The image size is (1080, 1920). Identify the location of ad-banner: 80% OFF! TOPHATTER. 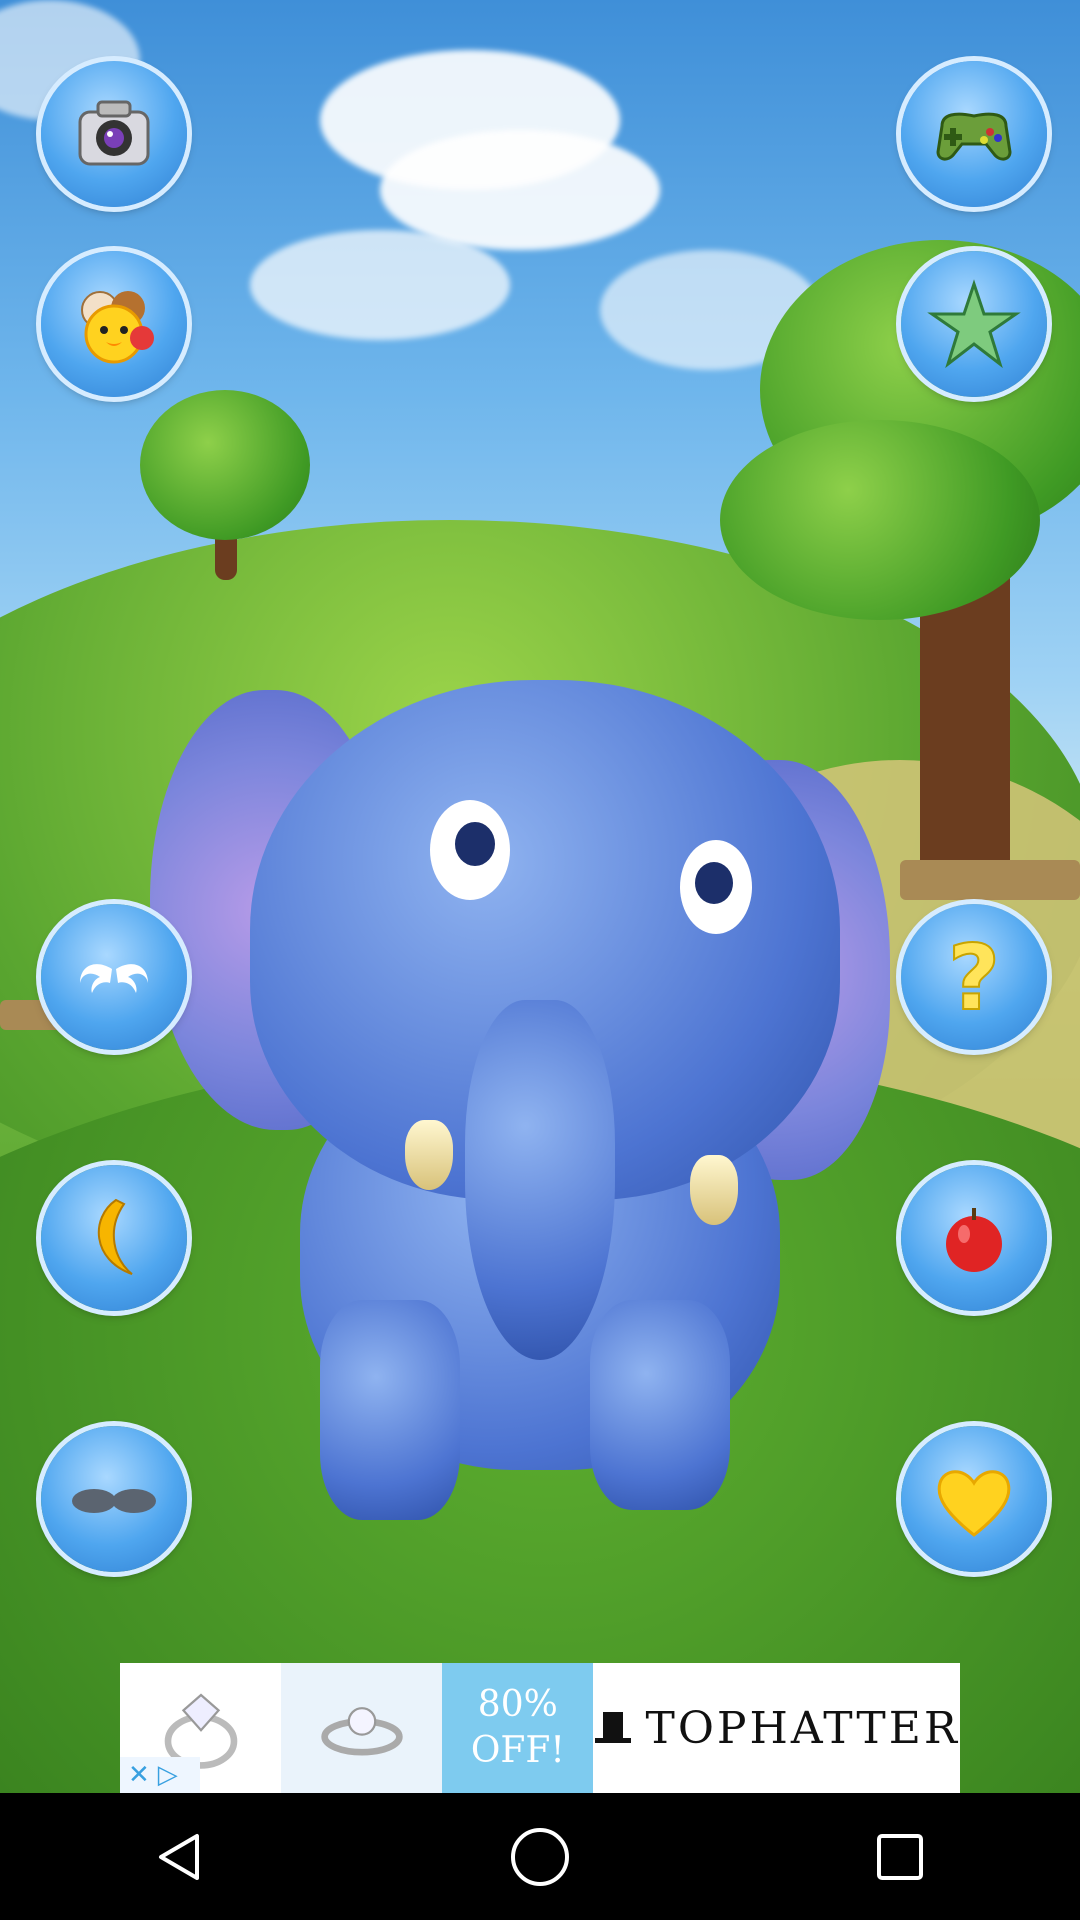
(540, 1728).